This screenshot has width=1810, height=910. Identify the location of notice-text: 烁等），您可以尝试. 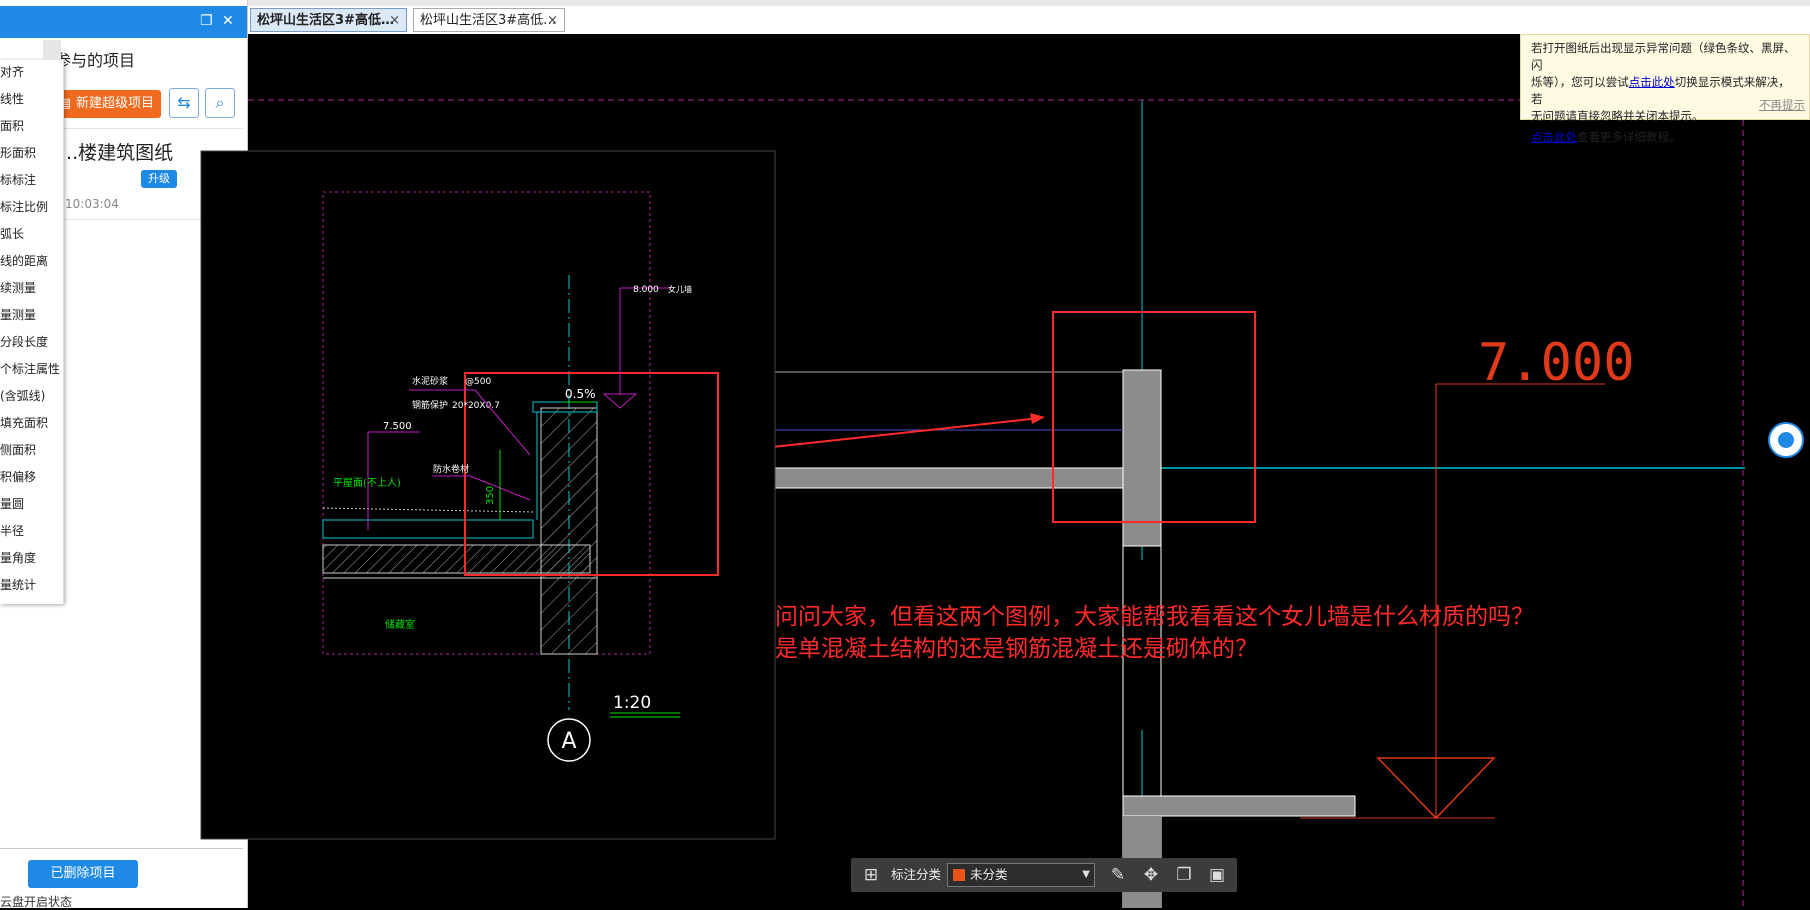
(1580, 82).